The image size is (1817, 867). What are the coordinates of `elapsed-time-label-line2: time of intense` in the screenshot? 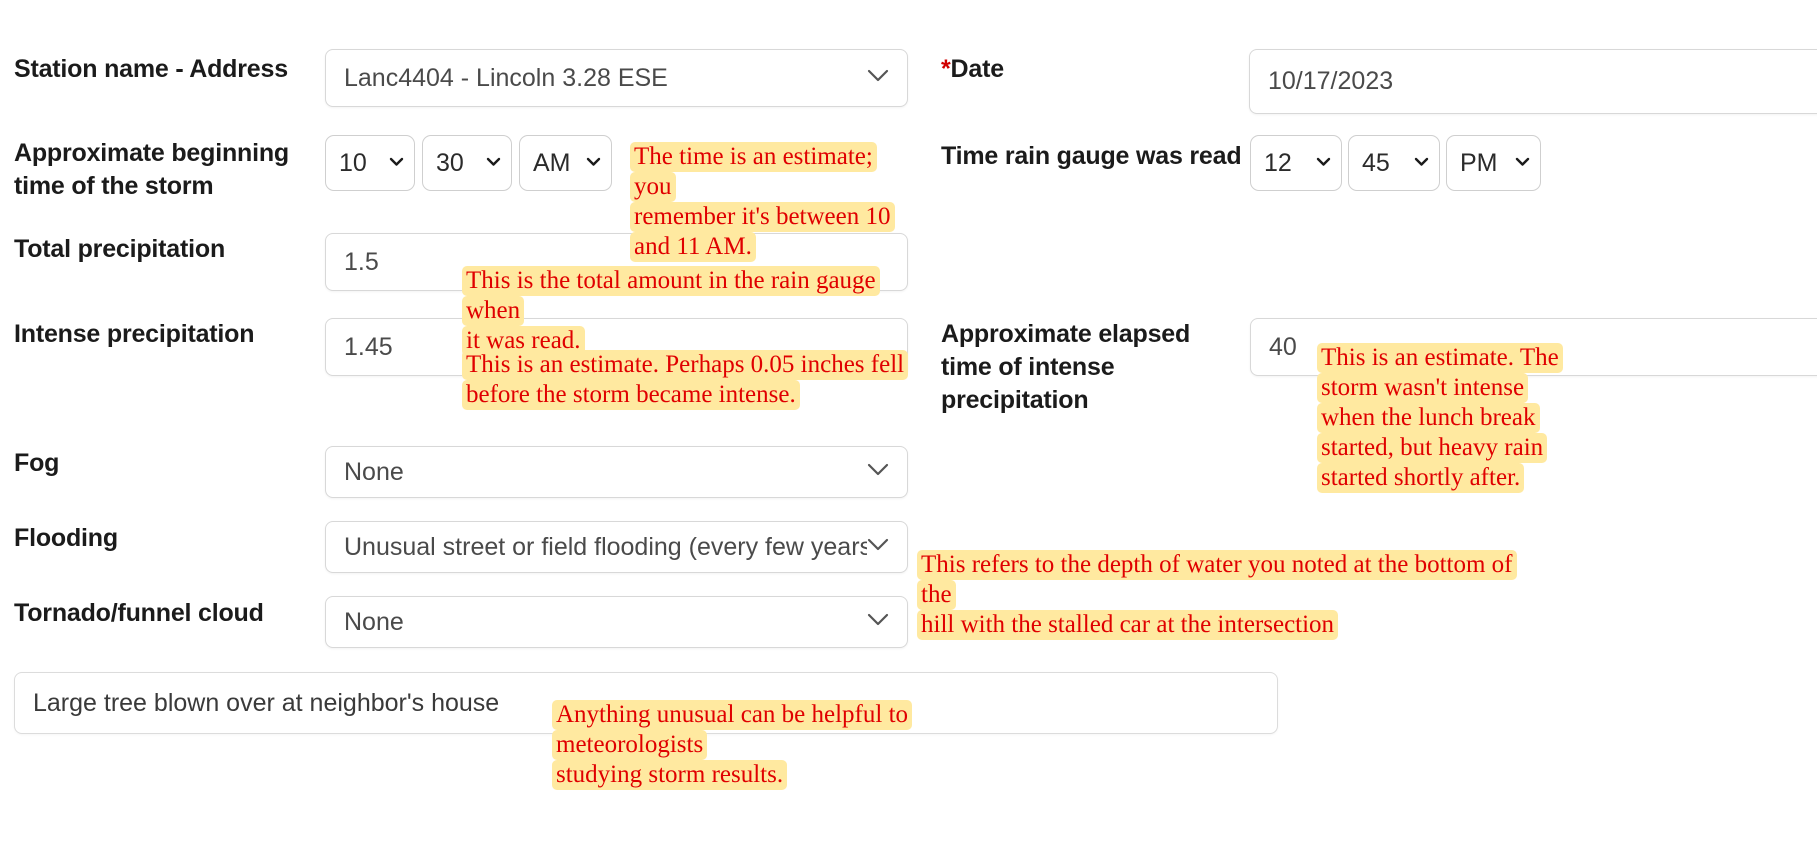 It's located at (1028, 367).